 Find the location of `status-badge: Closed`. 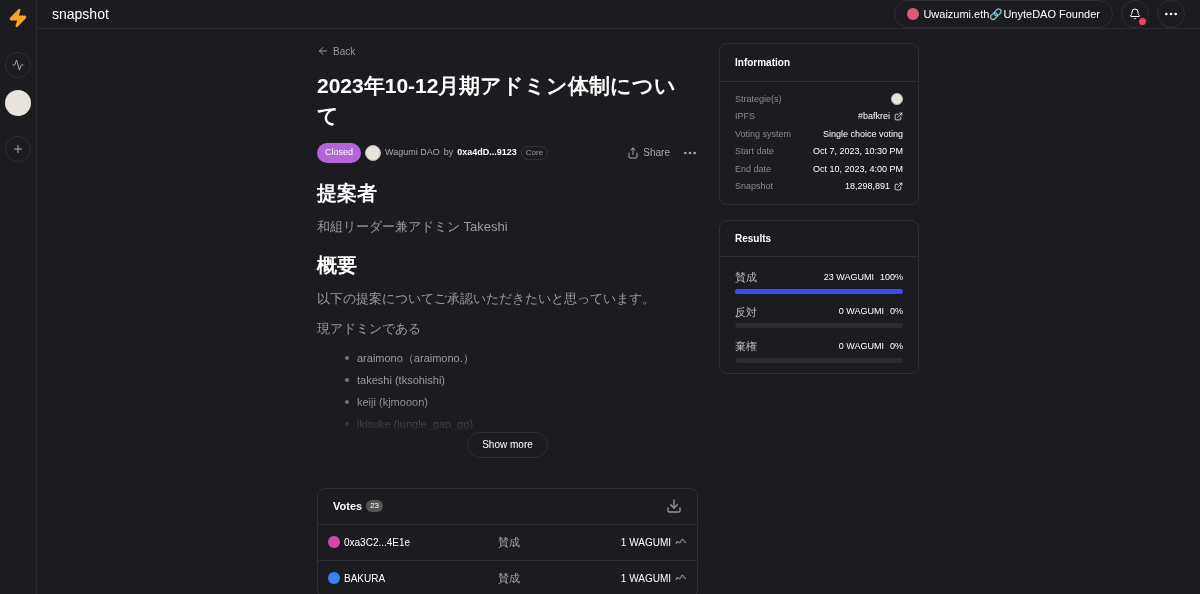

status-badge: Closed is located at coordinates (339, 153).